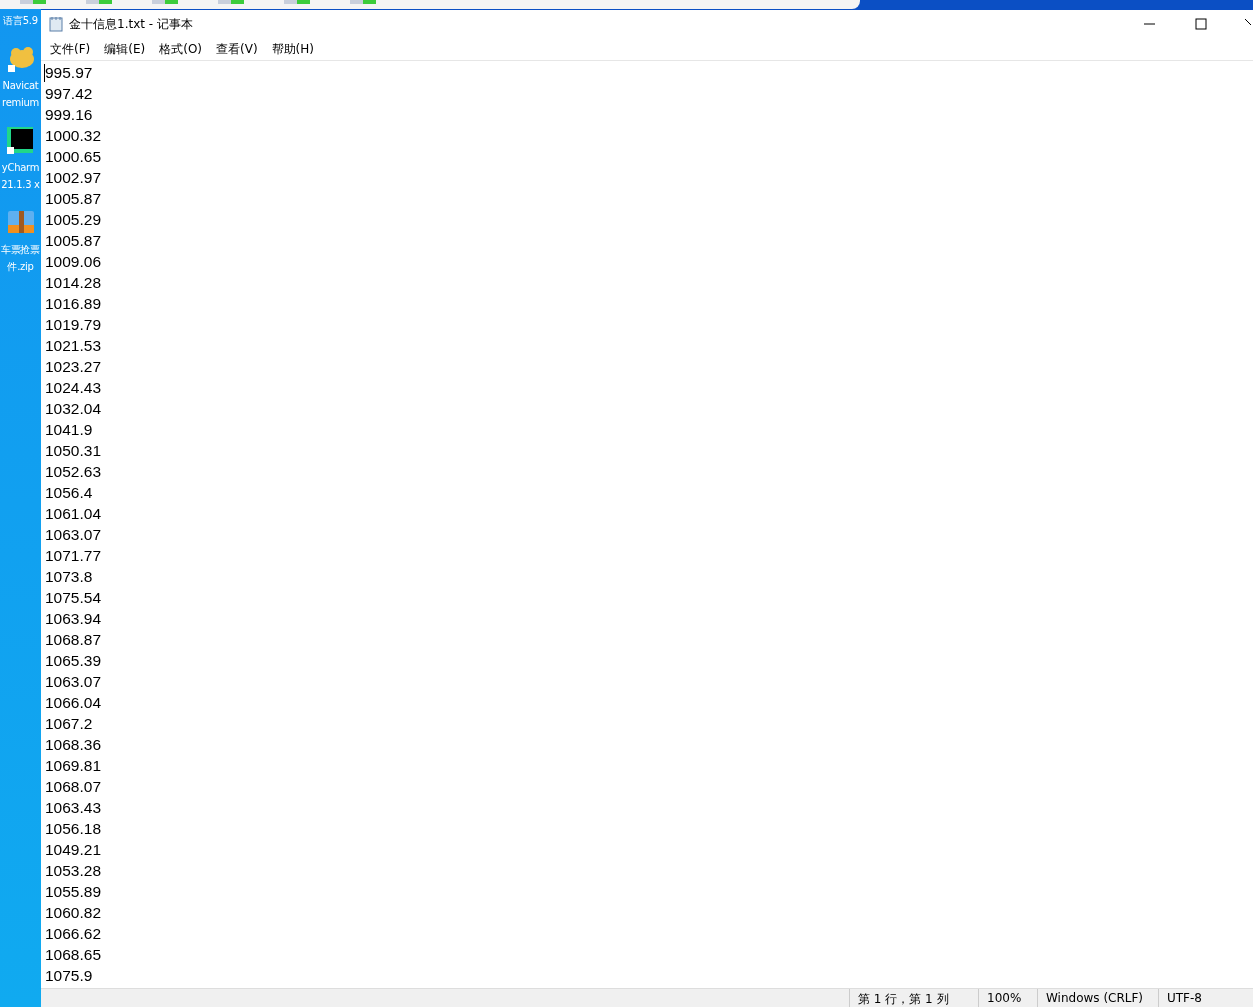 This screenshot has width=1253, height=1007. What do you see at coordinates (74, 829) in the screenshot?
I see `text-line: 1056.18` at bounding box center [74, 829].